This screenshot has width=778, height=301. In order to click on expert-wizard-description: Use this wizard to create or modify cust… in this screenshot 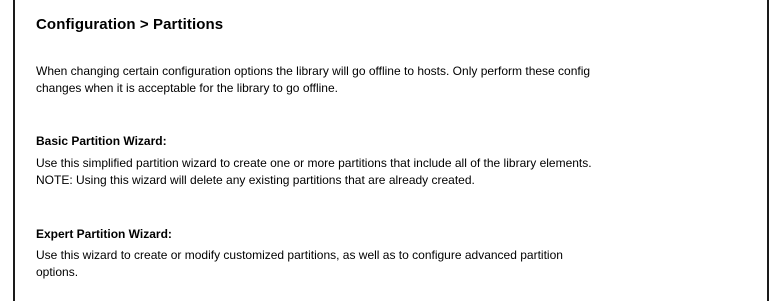, I will do `click(299, 264)`.